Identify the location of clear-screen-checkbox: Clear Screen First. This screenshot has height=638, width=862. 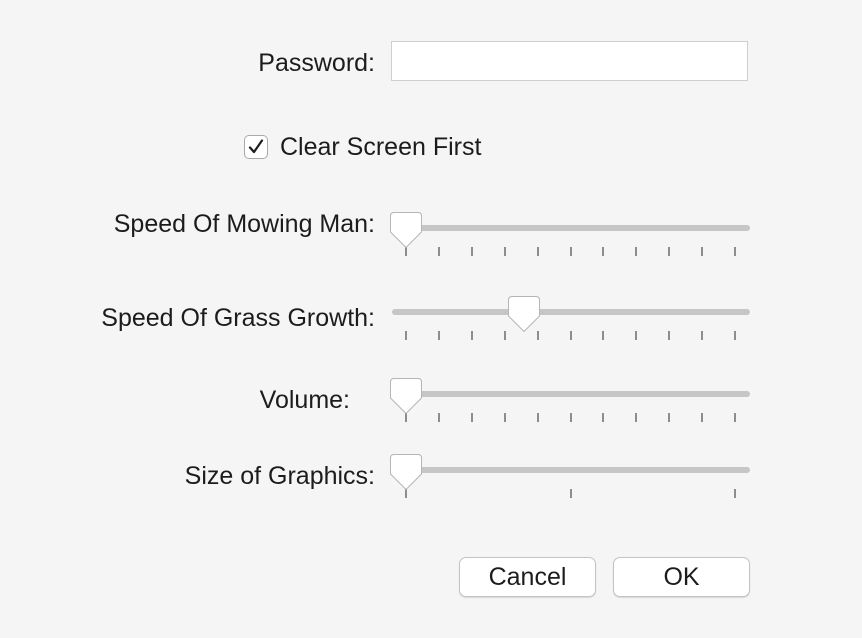
(362, 147).